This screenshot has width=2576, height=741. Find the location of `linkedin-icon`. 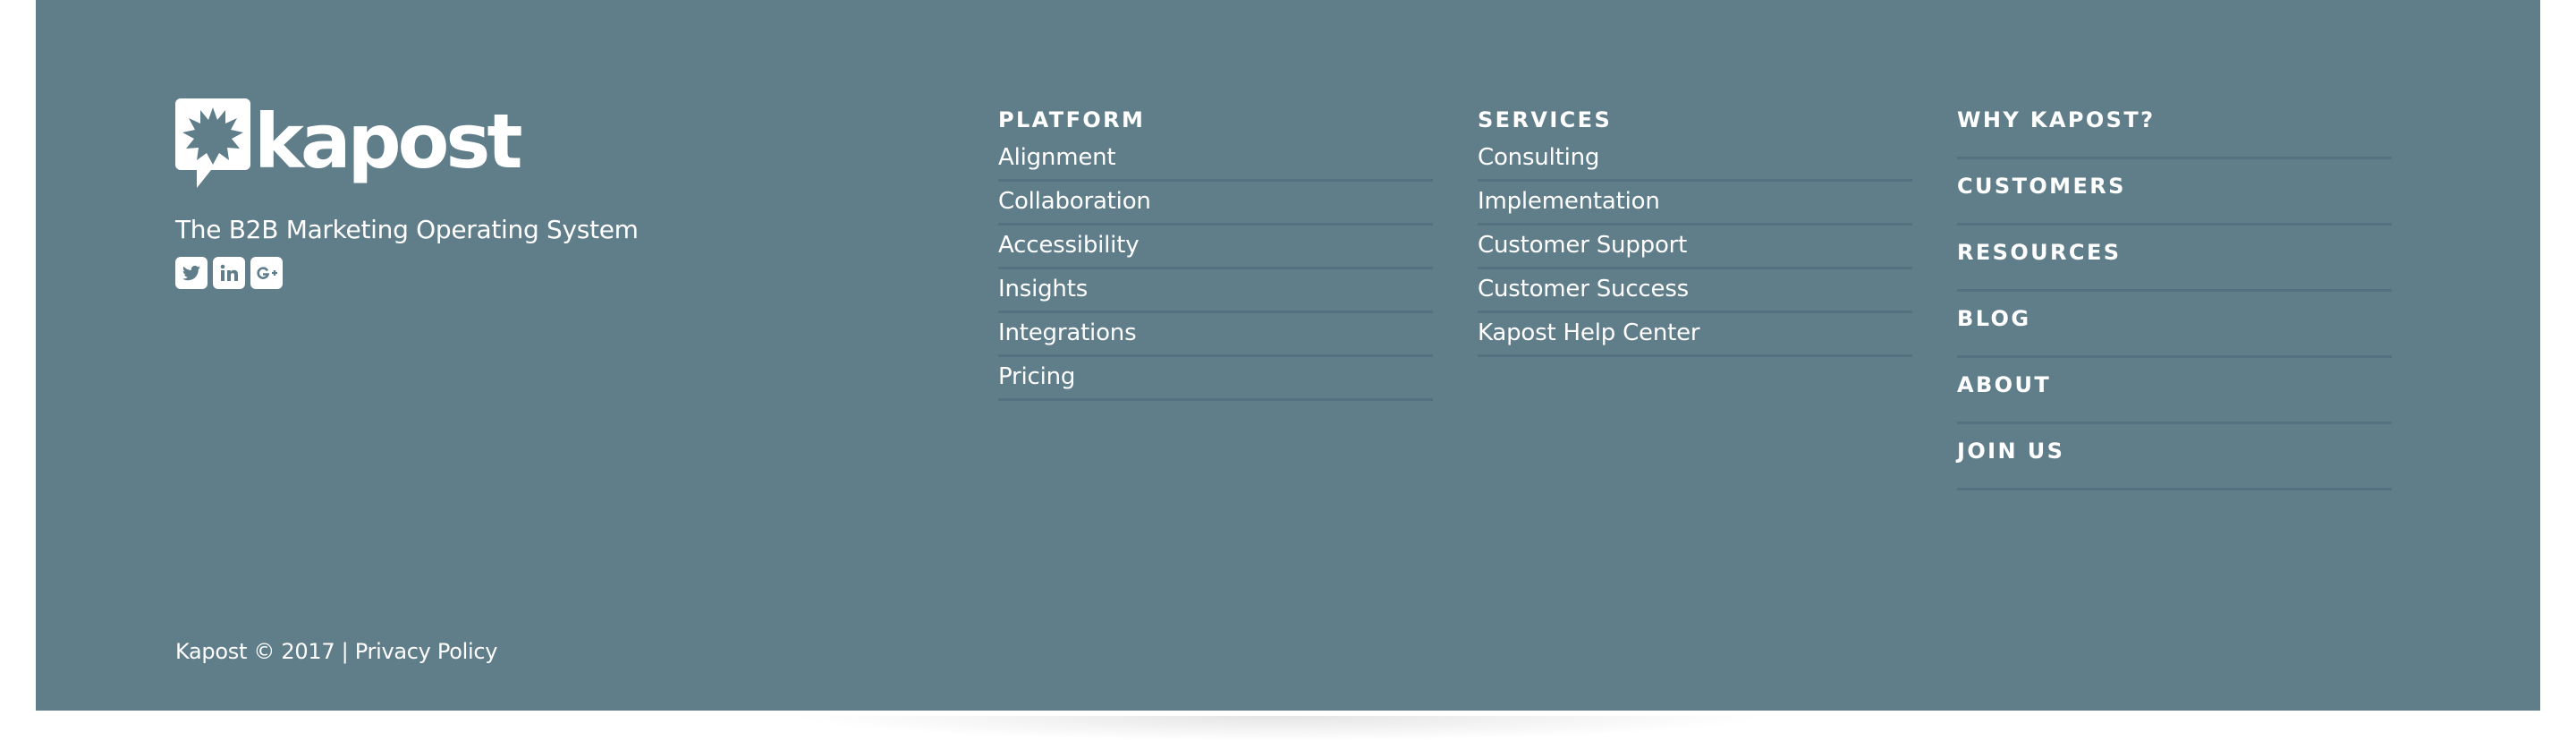

linkedin-icon is located at coordinates (229, 272).